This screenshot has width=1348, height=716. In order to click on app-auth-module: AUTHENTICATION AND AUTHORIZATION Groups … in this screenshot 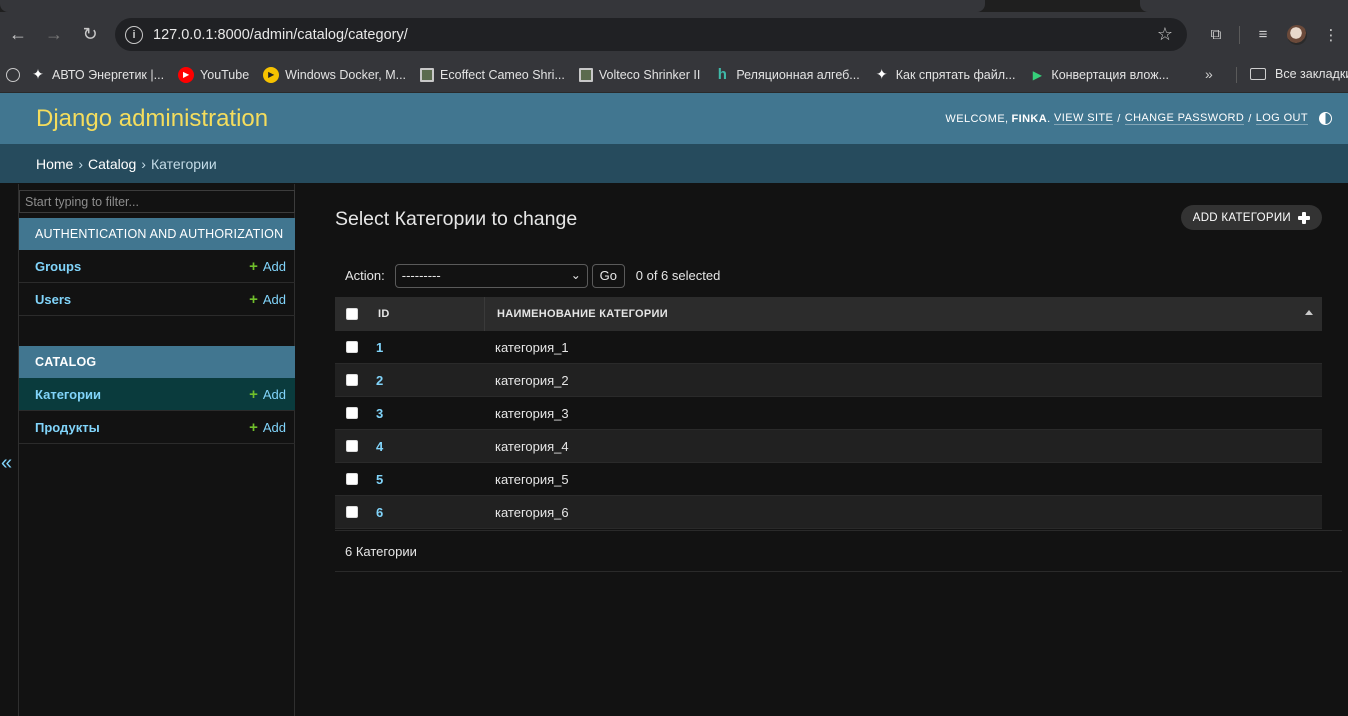, I will do `click(157, 267)`.